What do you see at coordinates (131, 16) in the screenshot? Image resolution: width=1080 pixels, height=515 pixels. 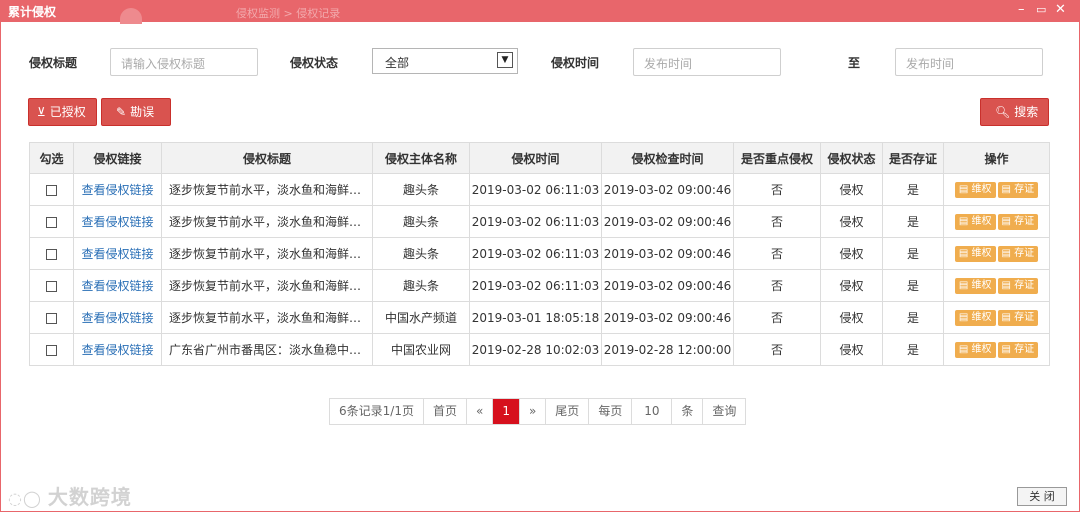 I see `home-icon` at bounding box center [131, 16].